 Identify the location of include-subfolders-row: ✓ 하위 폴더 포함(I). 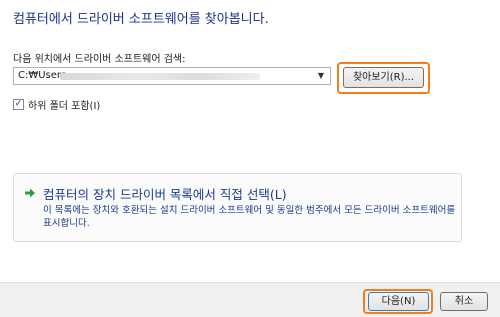
(56, 104).